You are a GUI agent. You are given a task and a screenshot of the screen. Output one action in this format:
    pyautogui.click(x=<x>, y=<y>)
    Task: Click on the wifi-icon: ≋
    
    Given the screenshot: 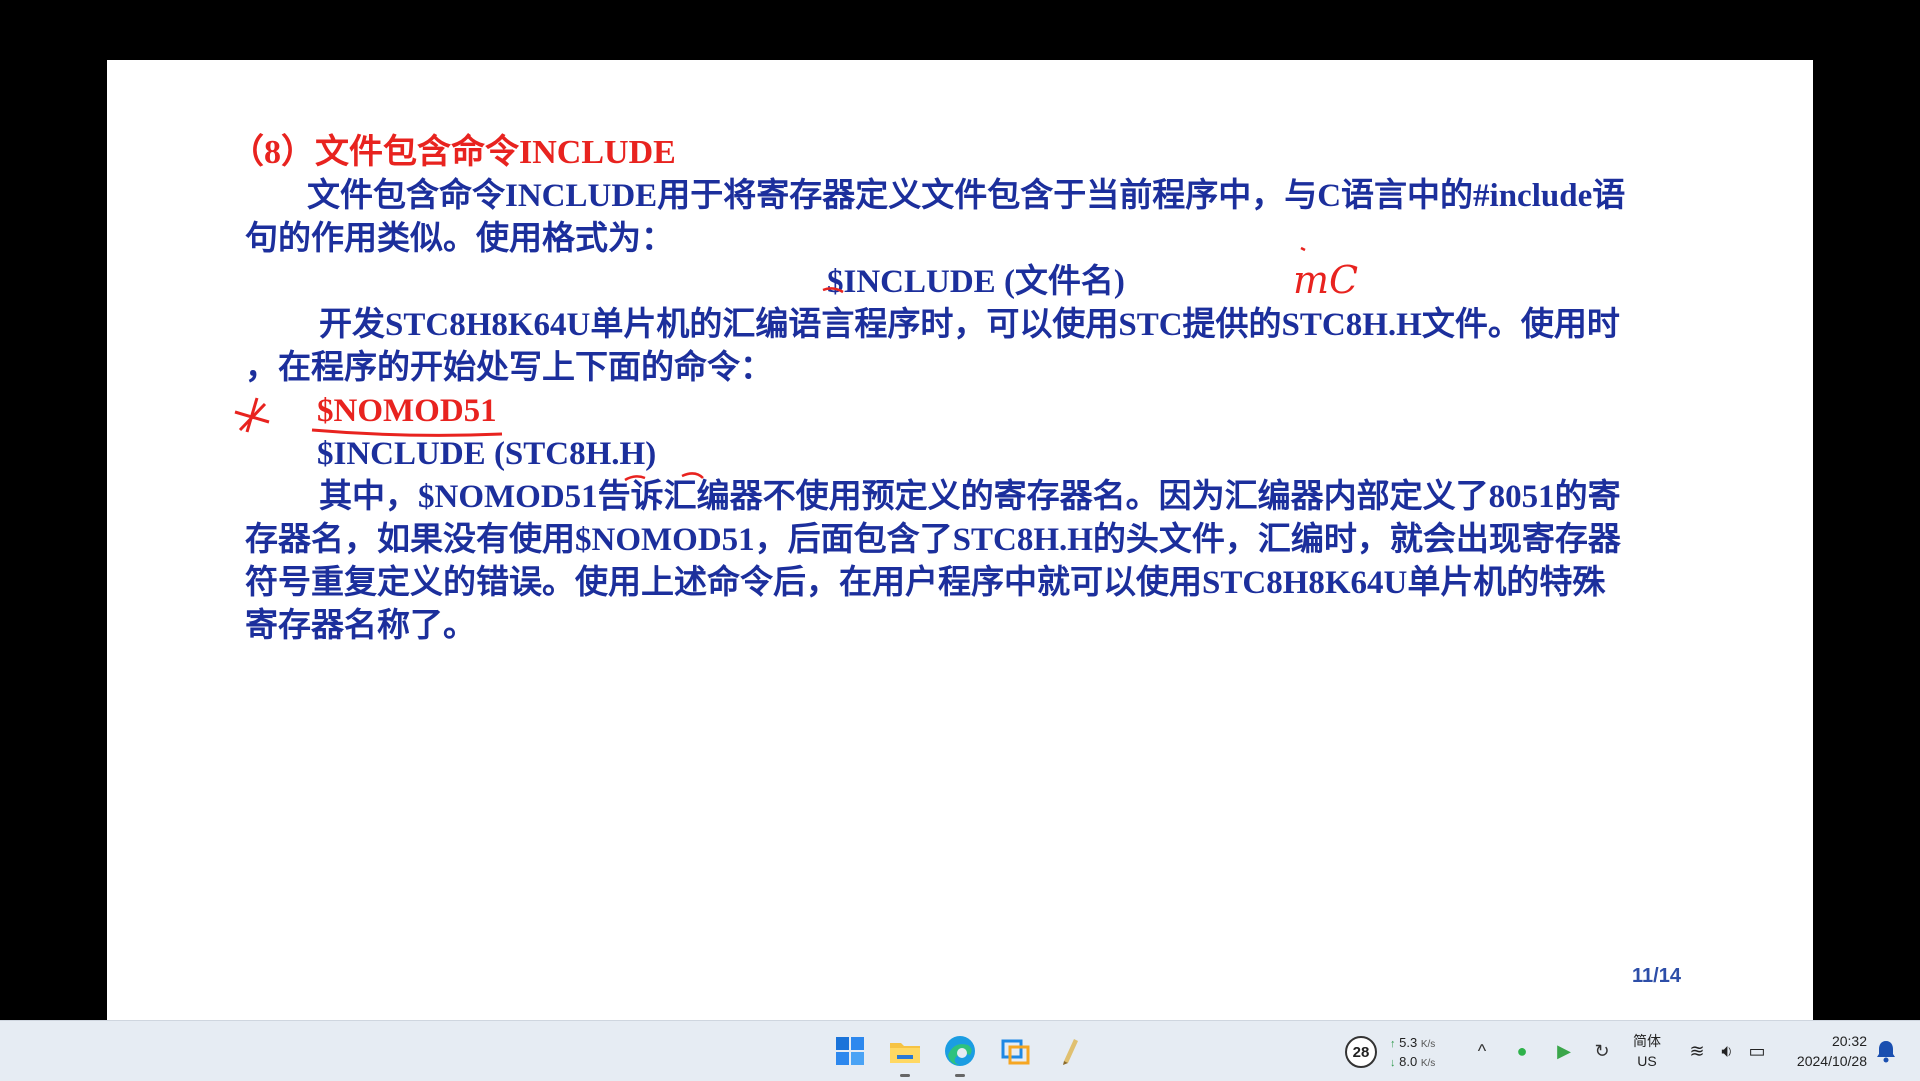 What is the action you would take?
    pyautogui.click(x=1697, y=1051)
    